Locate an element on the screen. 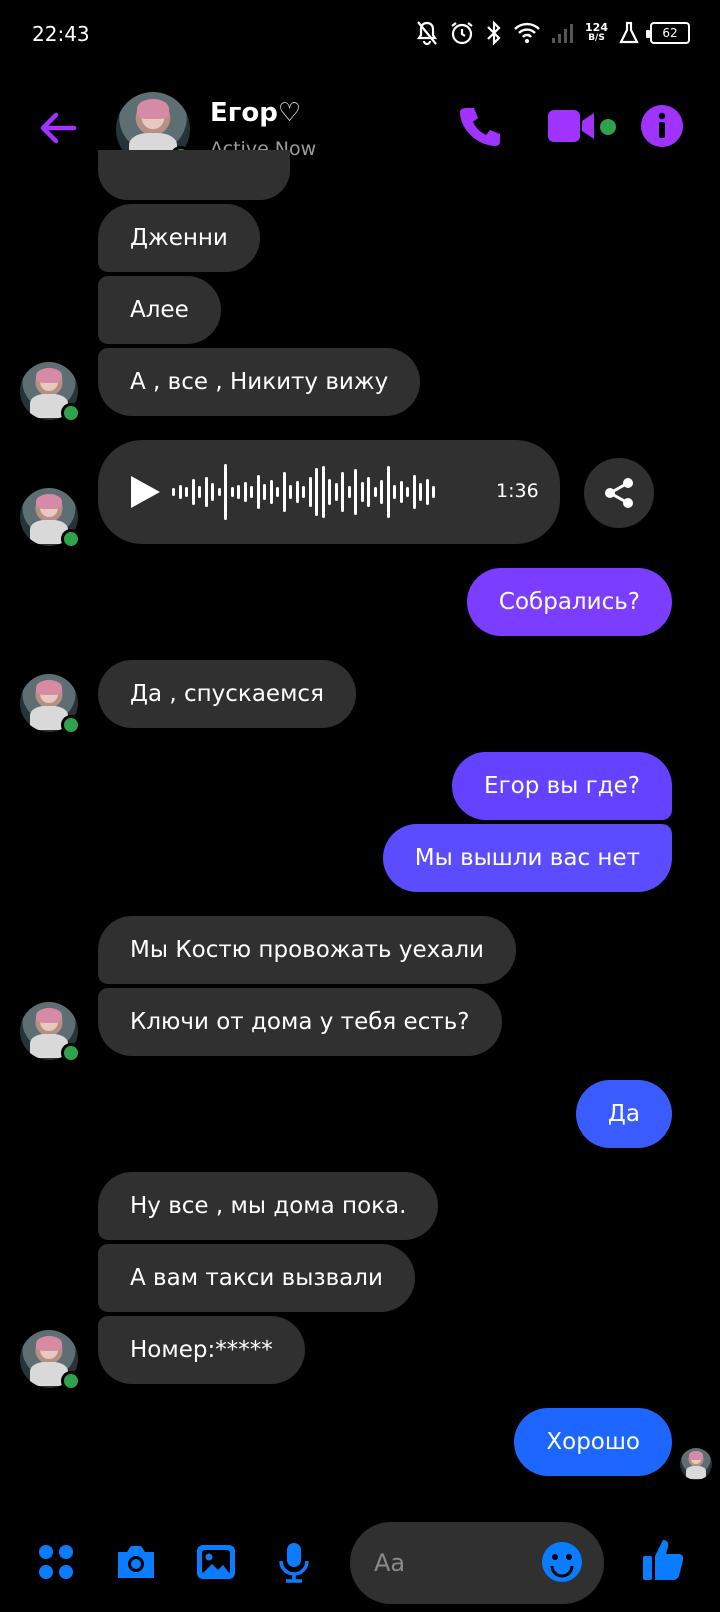 Image resolution: width=720 pixels, height=1612 pixels. info-button is located at coordinates (662, 126).